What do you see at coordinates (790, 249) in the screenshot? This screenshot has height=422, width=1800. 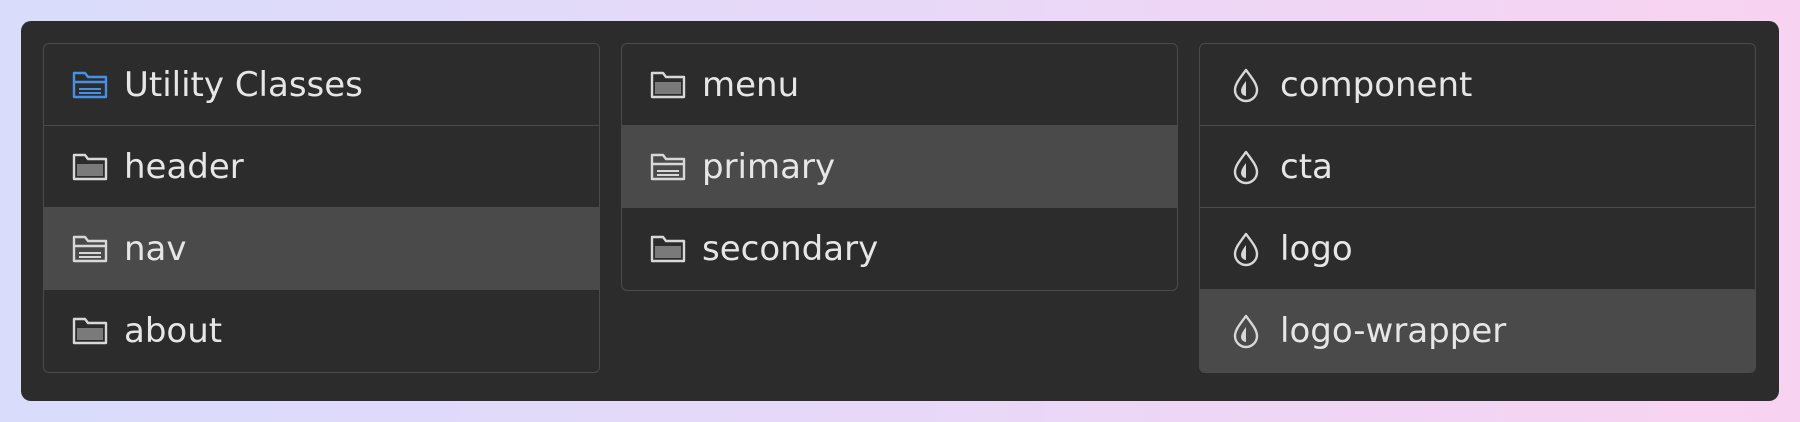 I see `list-item-label: secondary` at bounding box center [790, 249].